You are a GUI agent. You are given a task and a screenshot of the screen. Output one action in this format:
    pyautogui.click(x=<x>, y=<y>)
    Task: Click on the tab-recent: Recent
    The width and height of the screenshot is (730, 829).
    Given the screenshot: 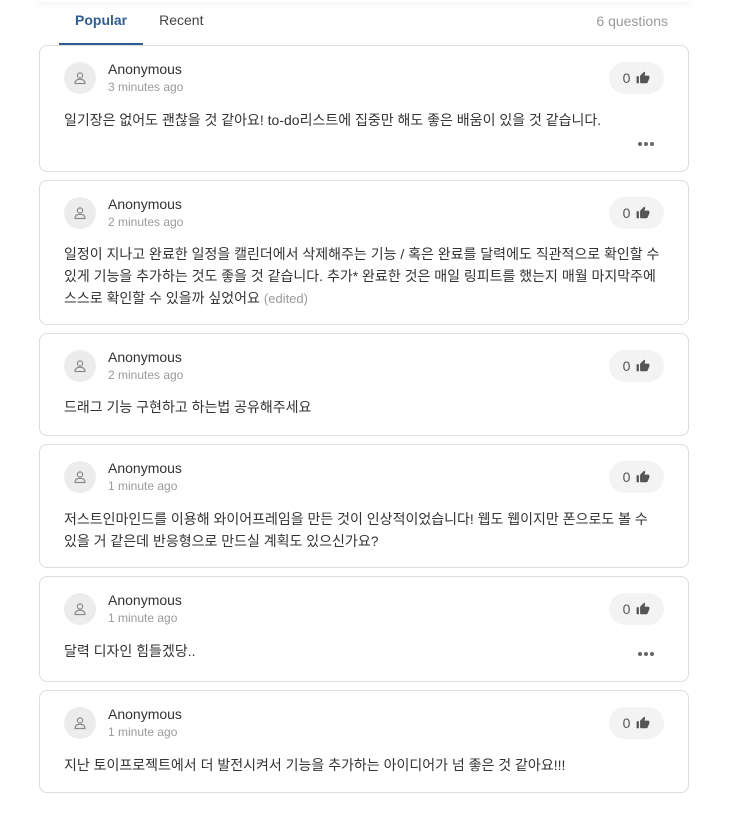 What is the action you would take?
    pyautogui.click(x=181, y=22)
    